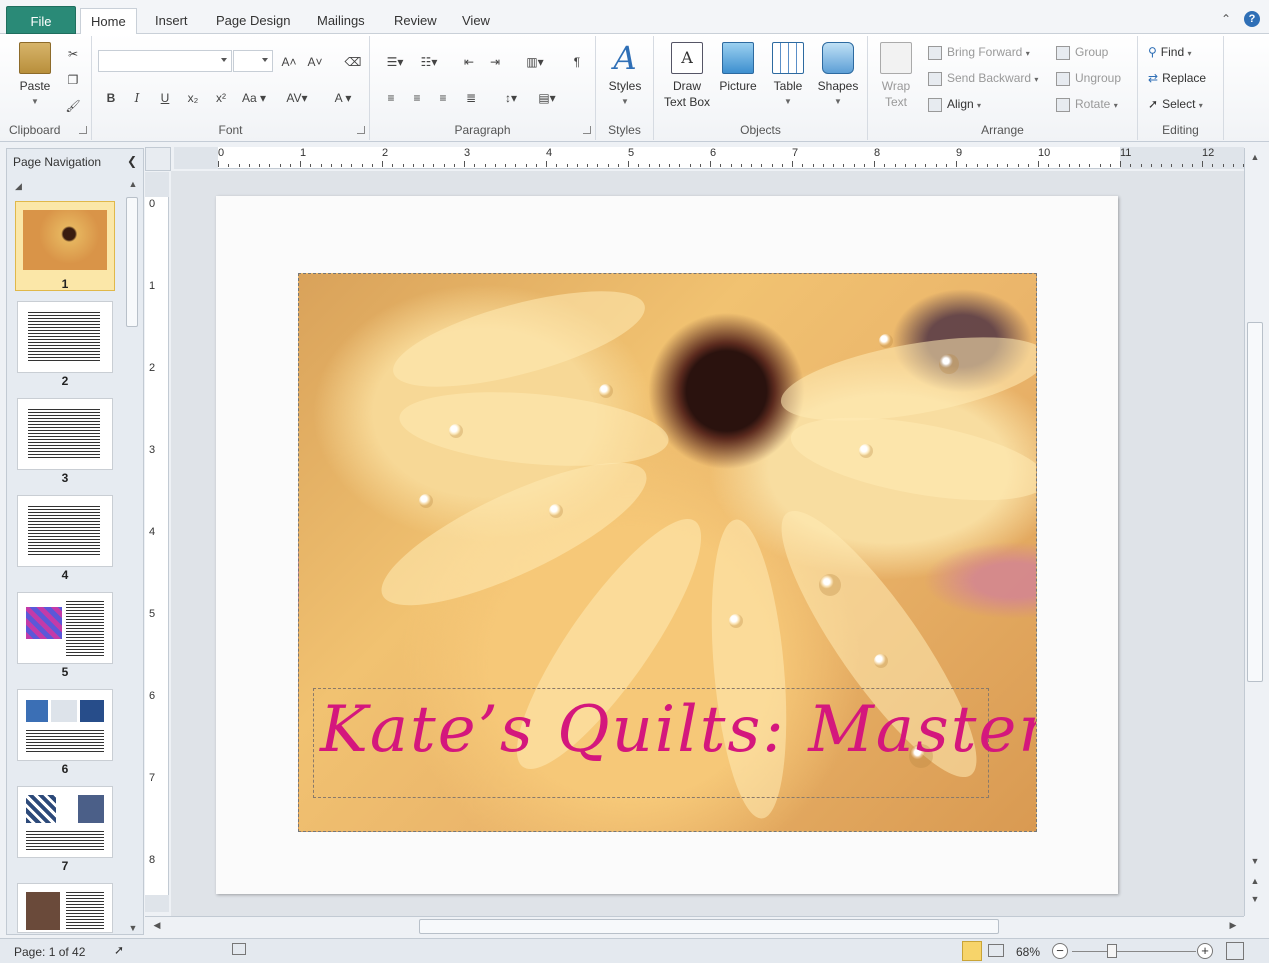  I want to click on horizontal-scrollbar: ◀ ▶, so click(694, 926).